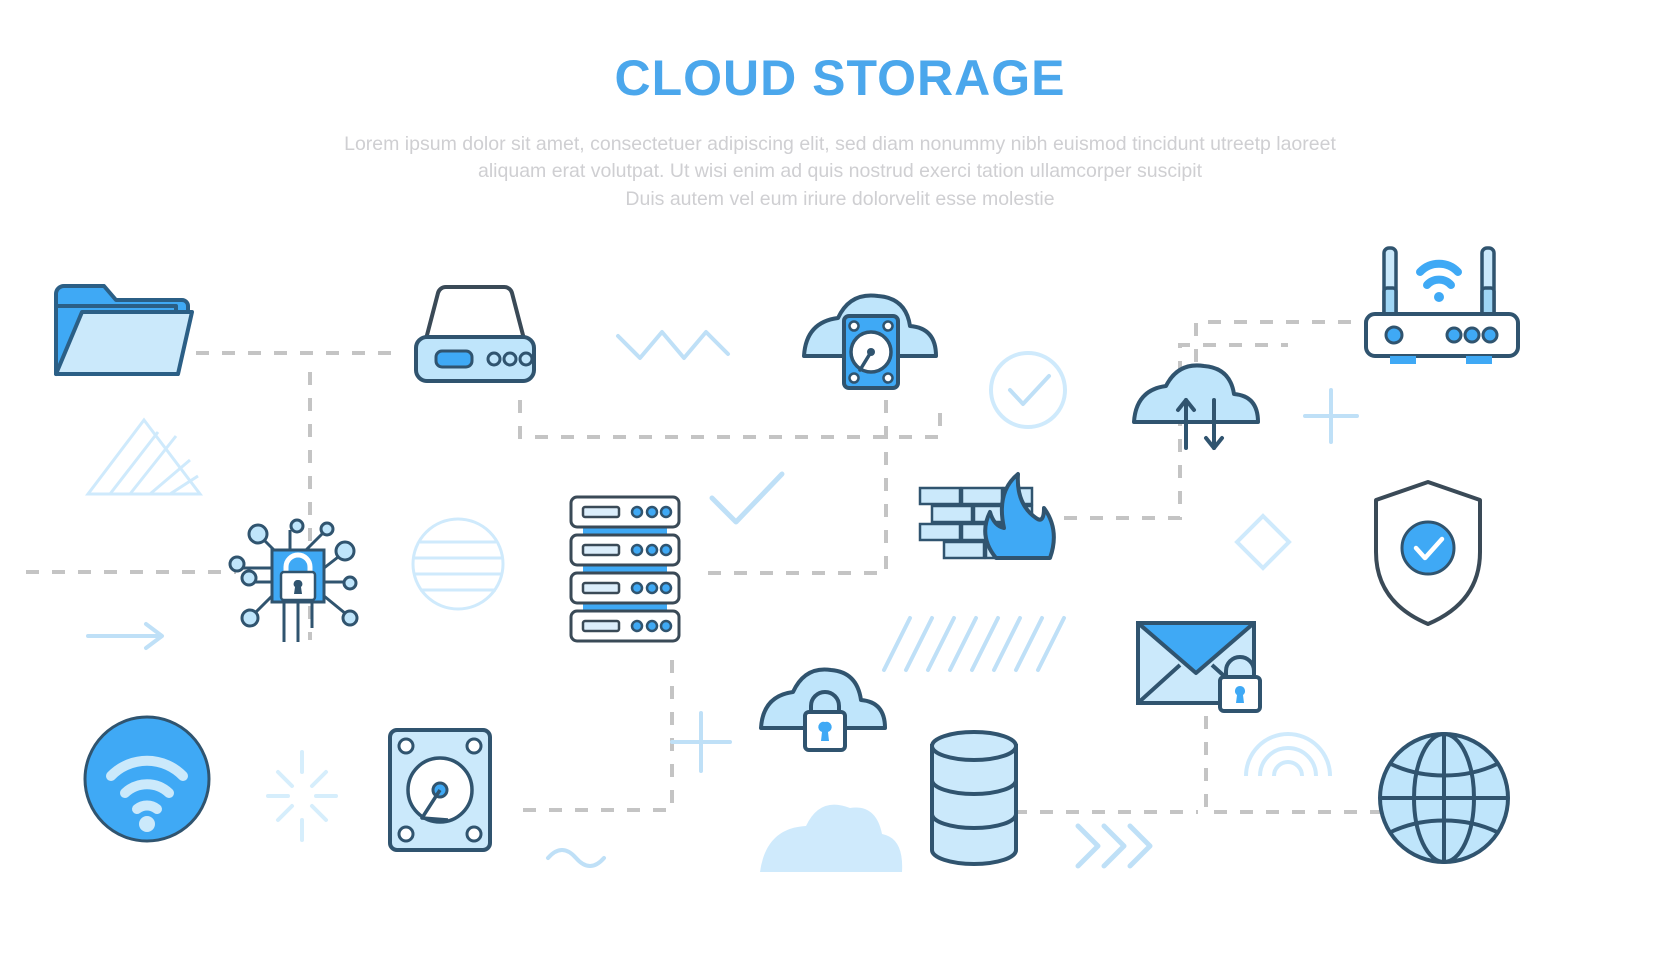  What do you see at coordinates (1207, 665) in the screenshot?
I see `secure-email-icon` at bounding box center [1207, 665].